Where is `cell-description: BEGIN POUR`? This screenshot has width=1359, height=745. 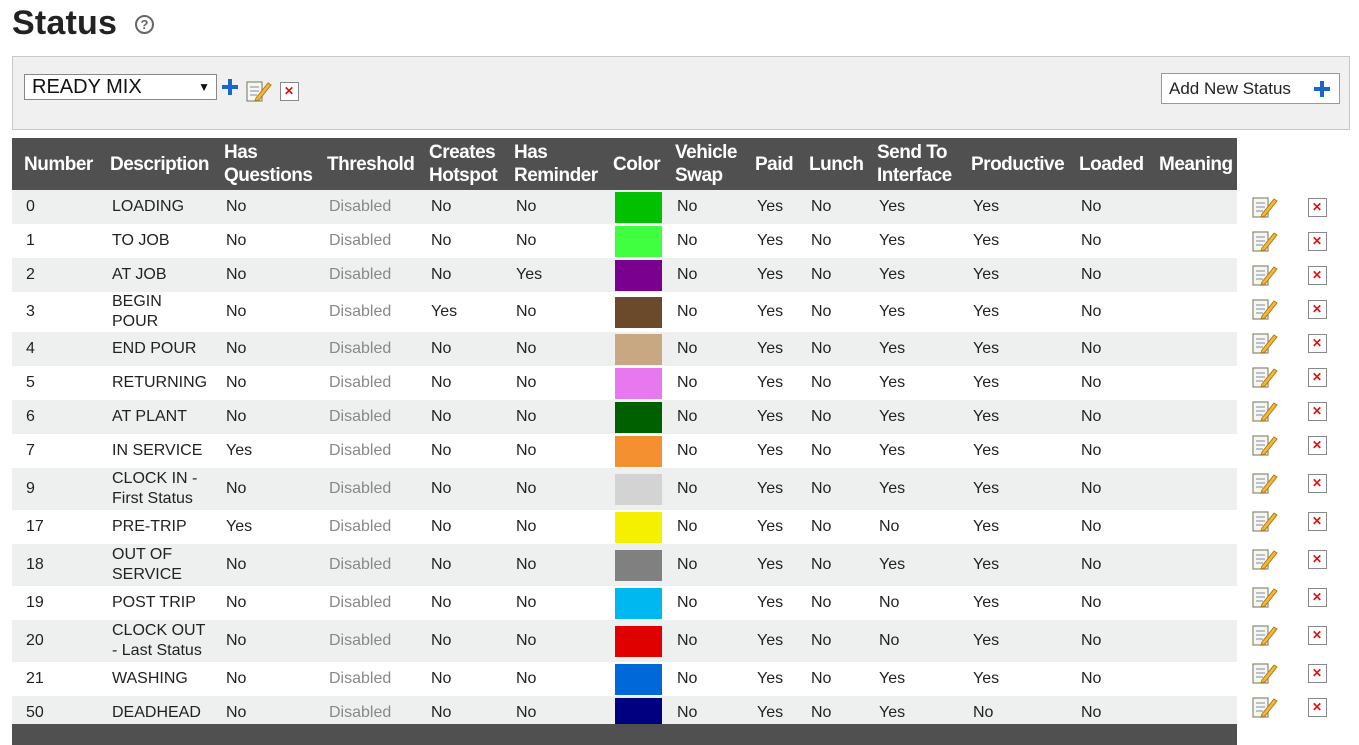
cell-description: BEGIN POUR is located at coordinates (155, 312).